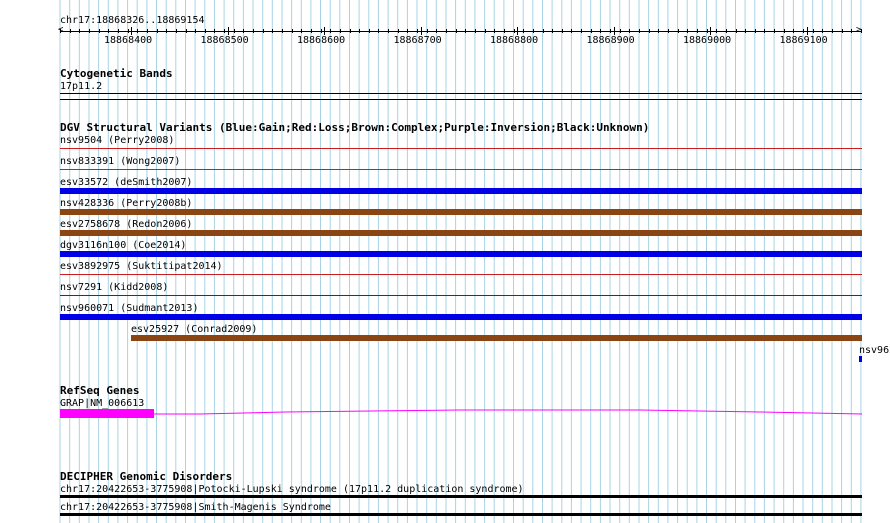 The width and height of the screenshot is (890, 523). I want to click on dgv-edge-feature-gain, so click(860, 359).